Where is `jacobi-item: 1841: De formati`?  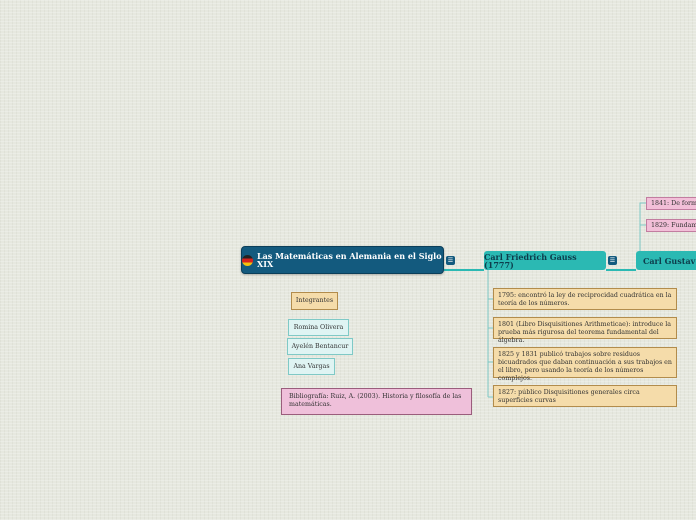 jacobi-item: 1841: De formati is located at coordinates (671, 203).